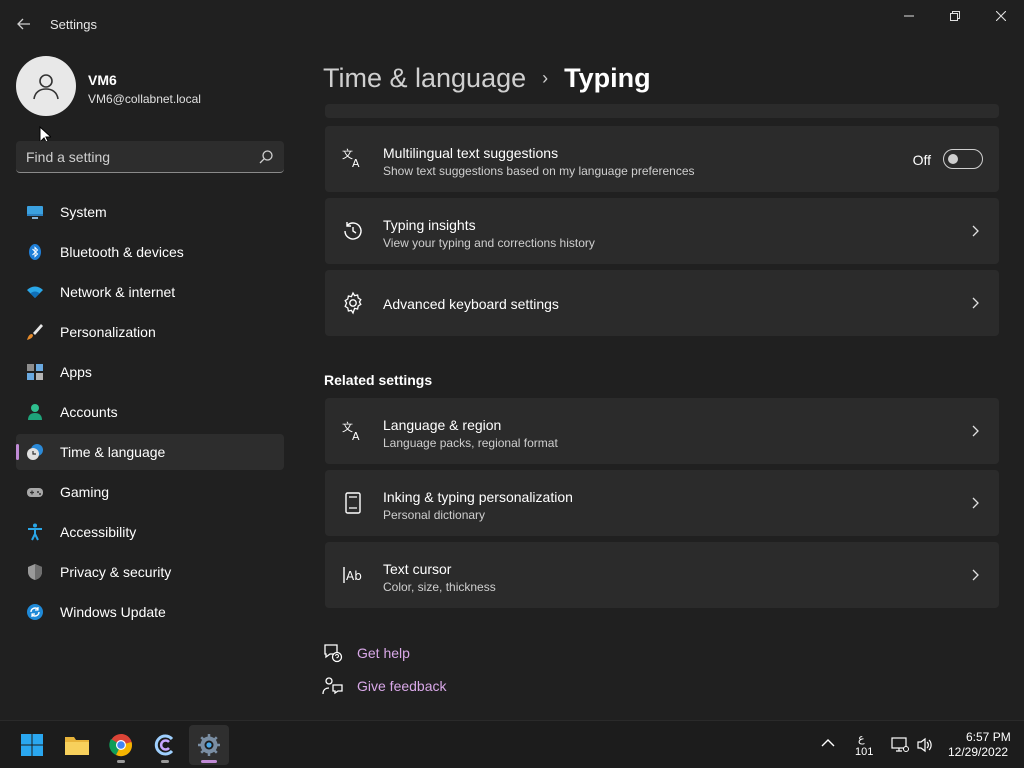  Describe the element at coordinates (85, 492) in the screenshot. I see `sidebar-item-label: Gaming` at that location.